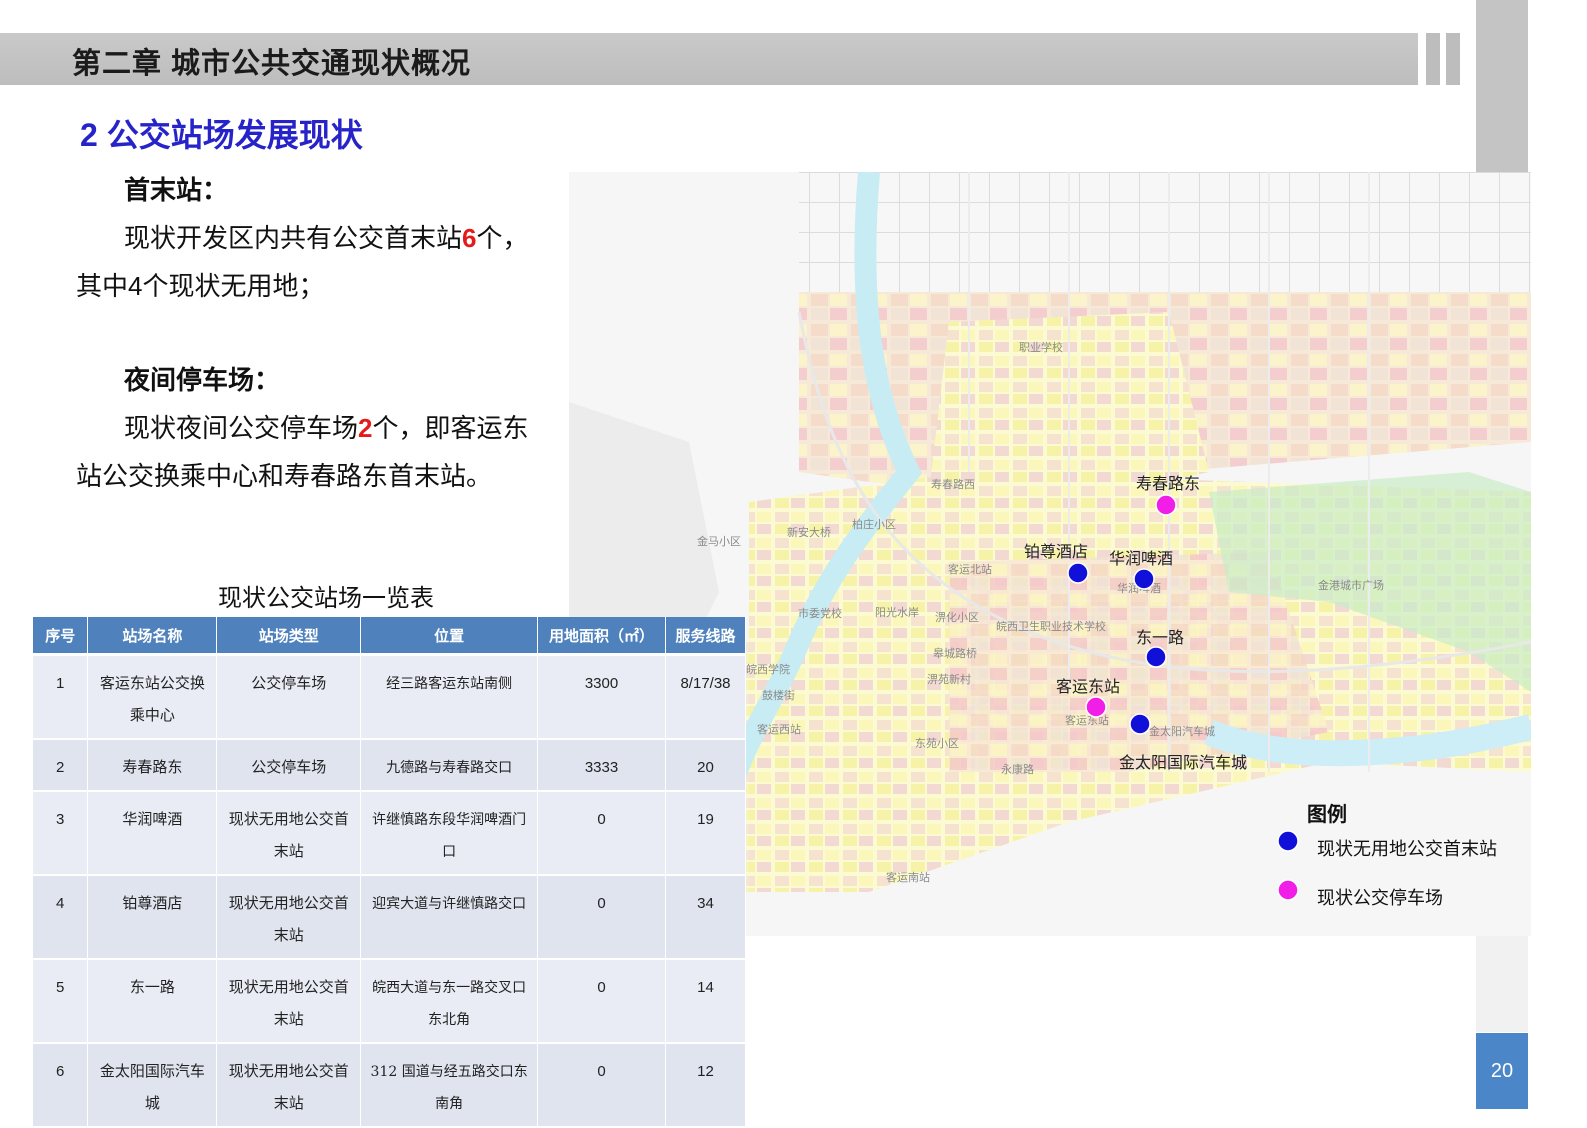  What do you see at coordinates (152, 917) in the screenshot?
I see `cell-name: 铂尊酒店` at bounding box center [152, 917].